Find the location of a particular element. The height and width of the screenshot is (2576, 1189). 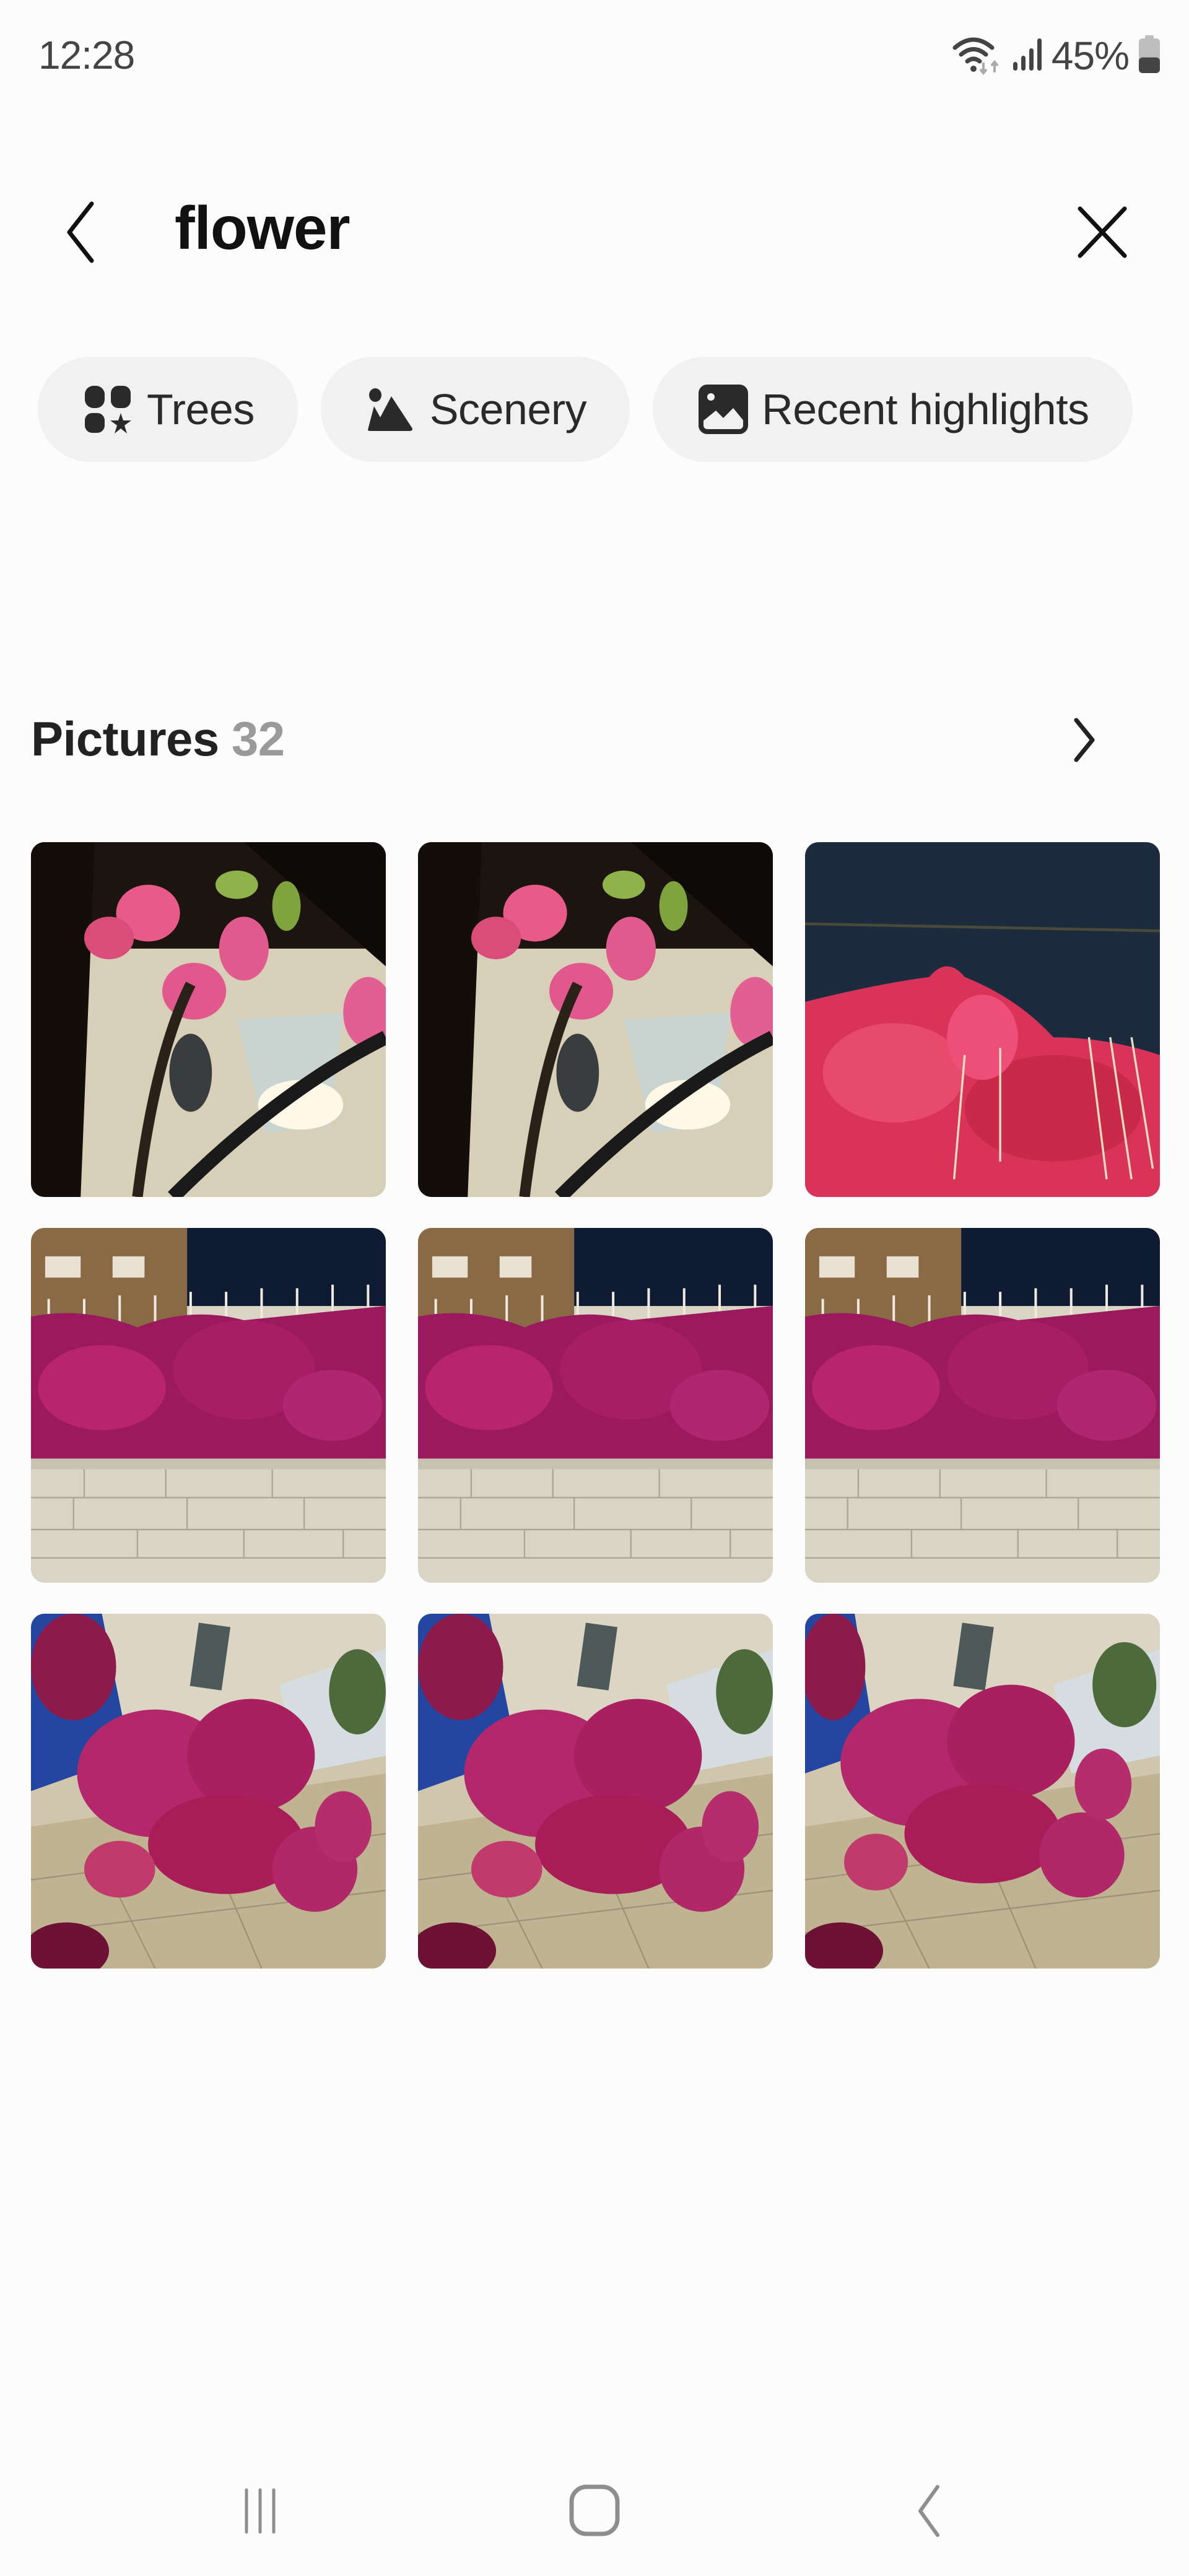

close-icon is located at coordinates (1102, 232).